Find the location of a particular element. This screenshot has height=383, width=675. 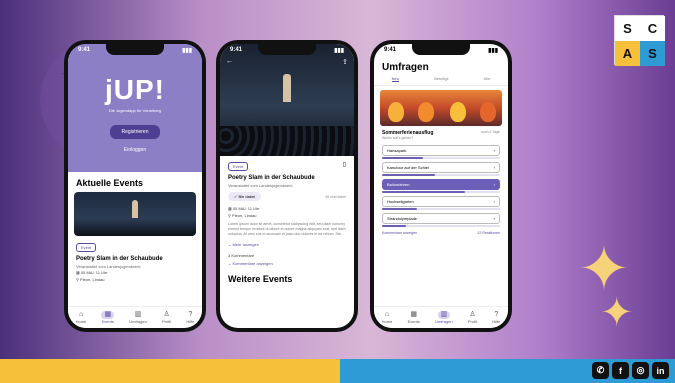

bookmark-icon: ▯ is located at coordinates (348, 164).